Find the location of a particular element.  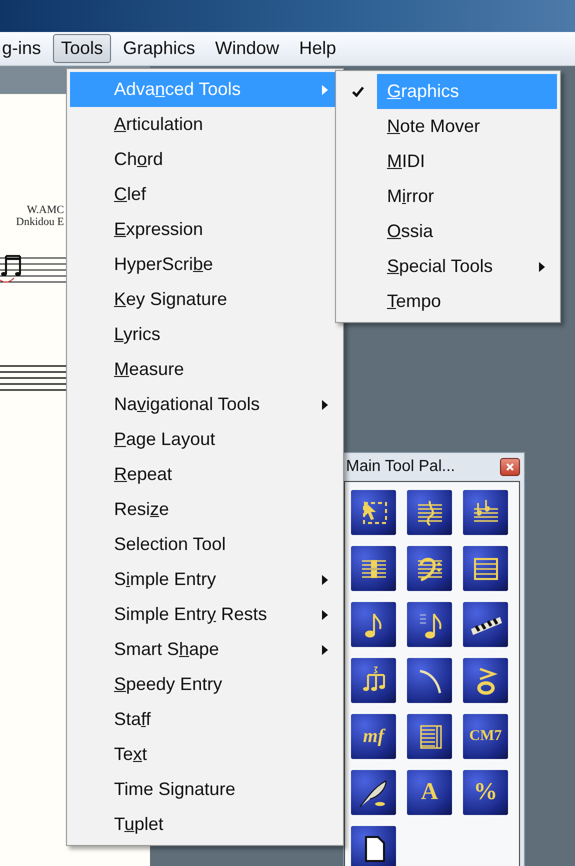

palette-tool-button: mf is located at coordinates (373, 736).